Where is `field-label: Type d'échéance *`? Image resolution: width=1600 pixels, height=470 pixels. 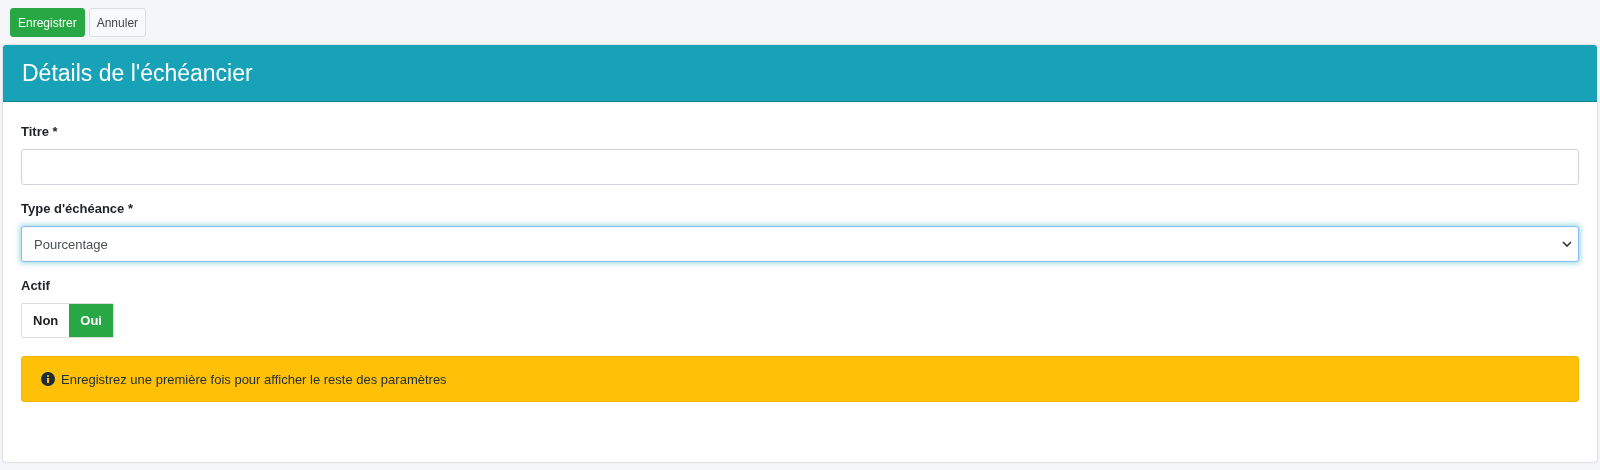
field-label: Type d'échéance * is located at coordinates (77, 208).